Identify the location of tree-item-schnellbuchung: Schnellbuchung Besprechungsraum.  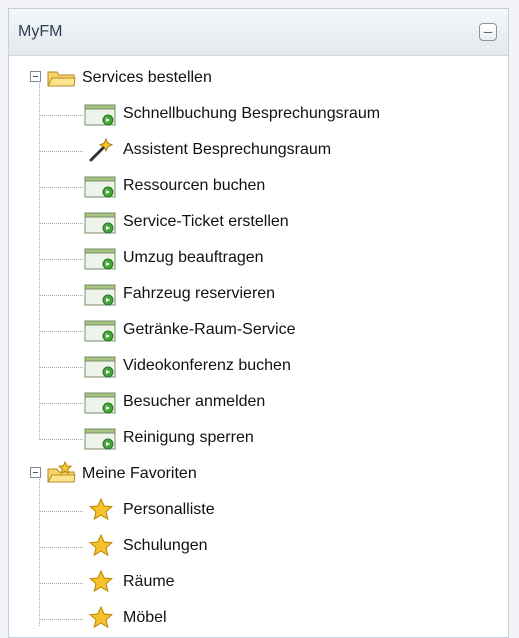
(313, 114).